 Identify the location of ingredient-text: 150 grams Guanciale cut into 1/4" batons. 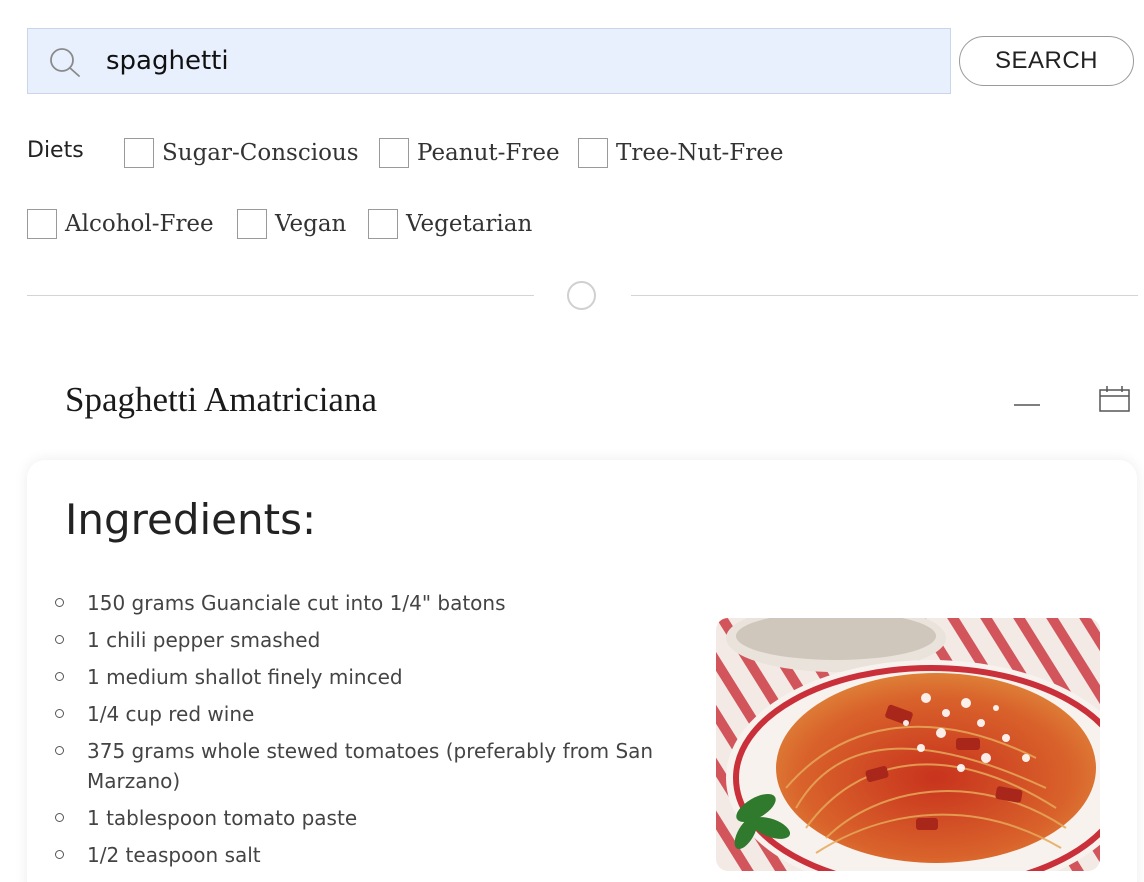
(296, 603).